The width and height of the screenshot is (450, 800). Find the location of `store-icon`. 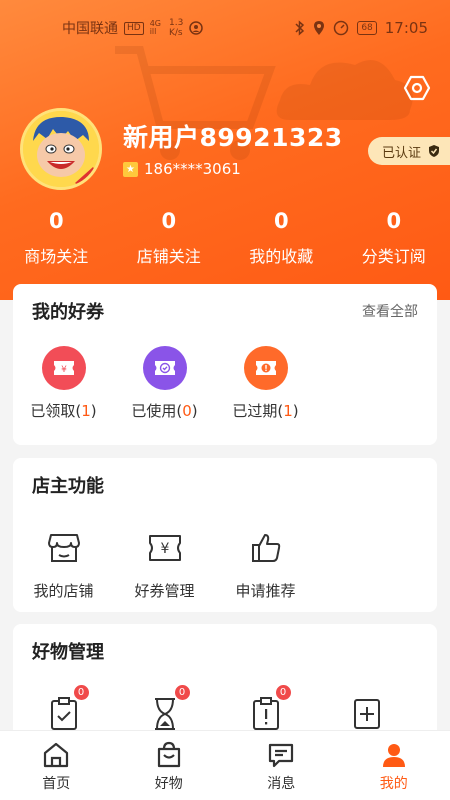

store-icon is located at coordinates (64, 548).